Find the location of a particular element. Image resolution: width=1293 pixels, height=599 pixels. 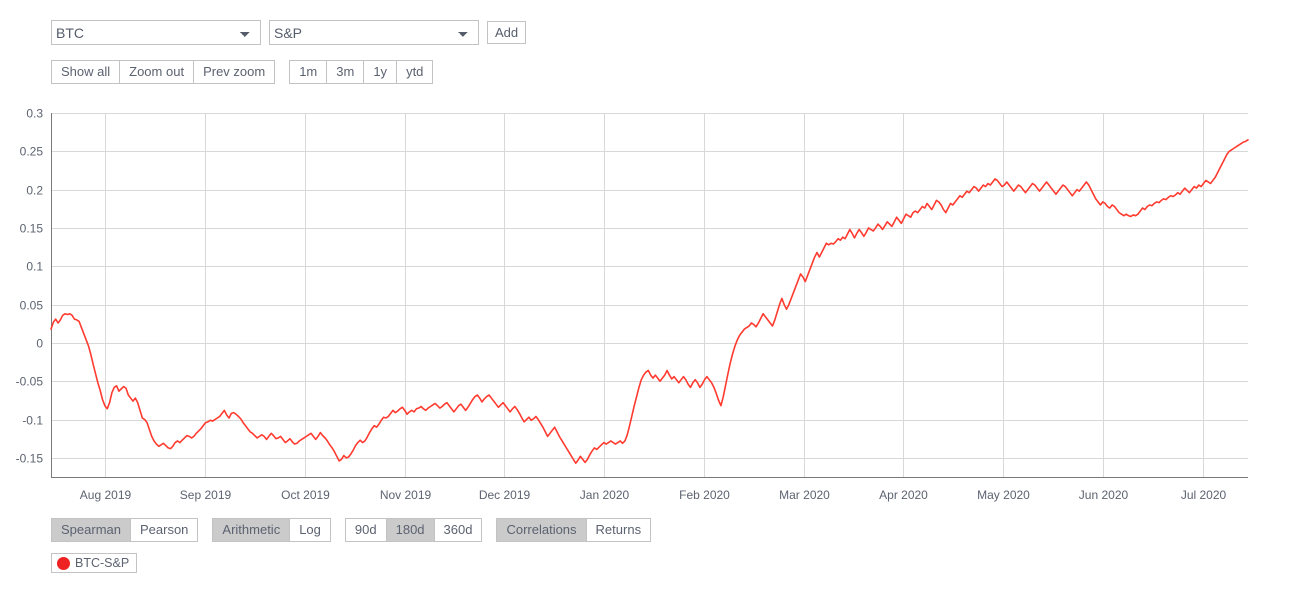

x-axis-tick-label: May 2020 is located at coordinates (1003, 495).